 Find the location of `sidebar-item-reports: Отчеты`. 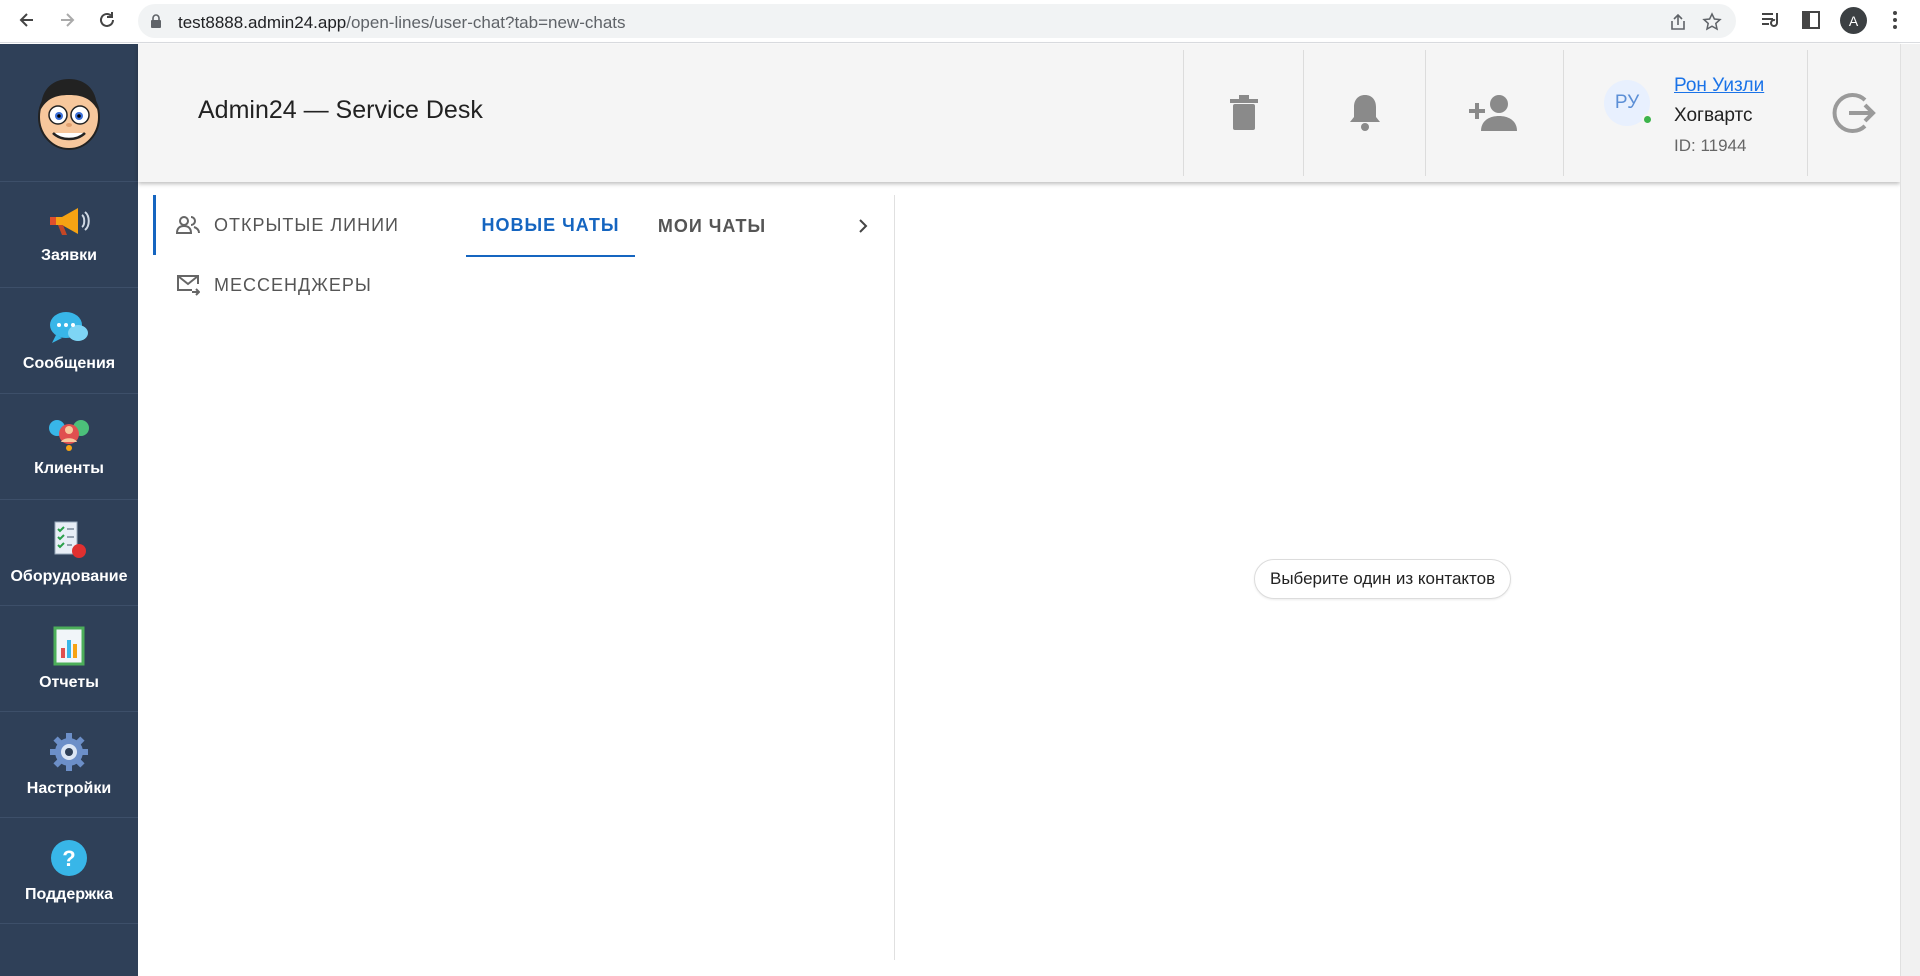

sidebar-item-reports: Отчеты is located at coordinates (69, 659).